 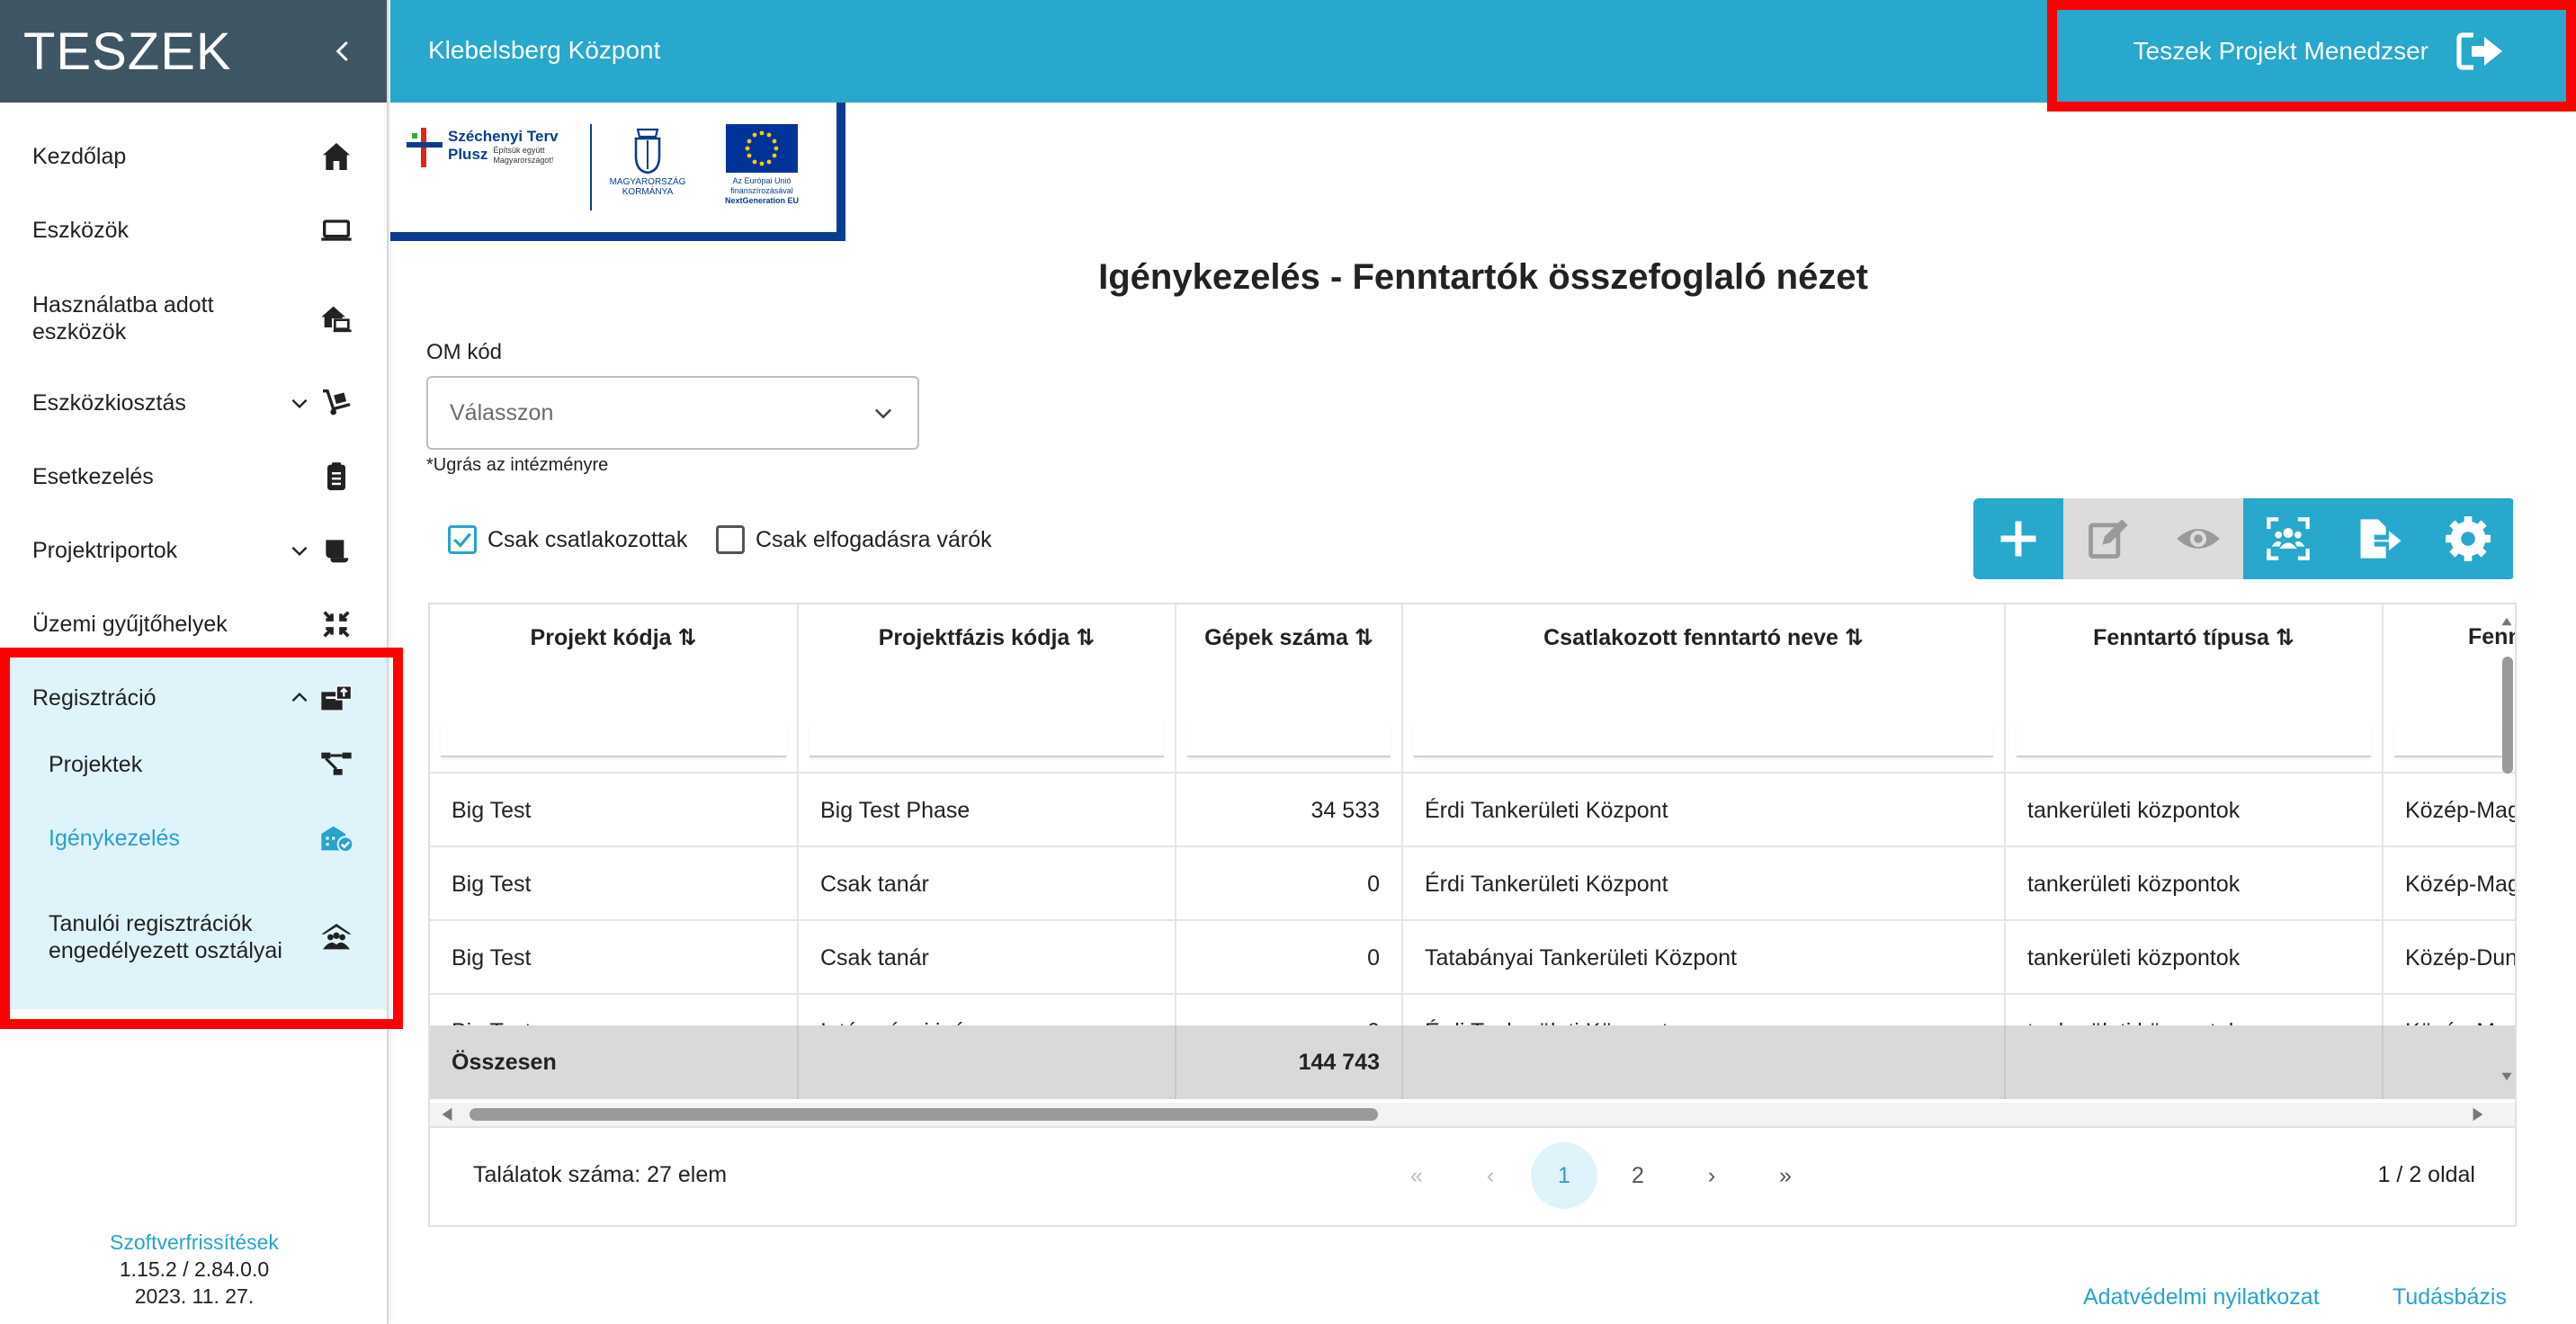 I want to click on sidebar-item-label: Kezdőlap, so click(x=79, y=156).